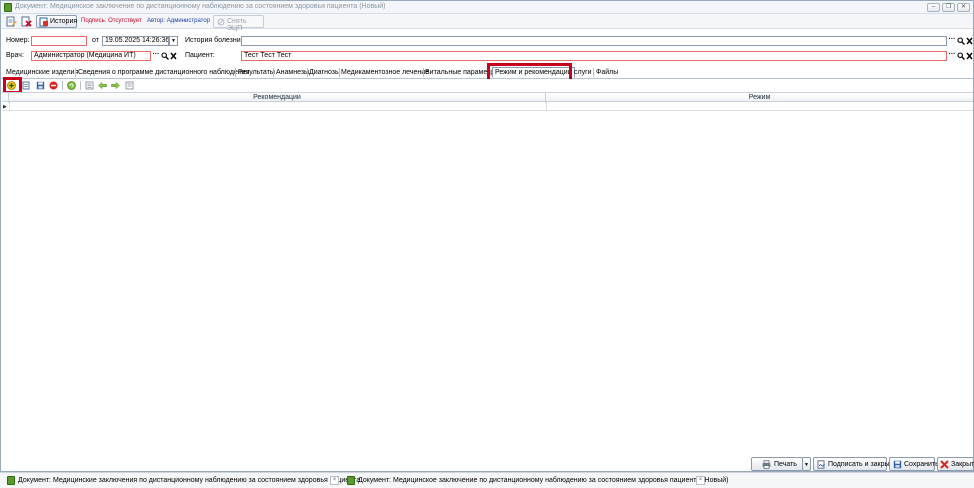 This screenshot has height=488, width=974. What do you see at coordinates (95, 40) in the screenshot?
I see `date-from-label: от` at bounding box center [95, 40].